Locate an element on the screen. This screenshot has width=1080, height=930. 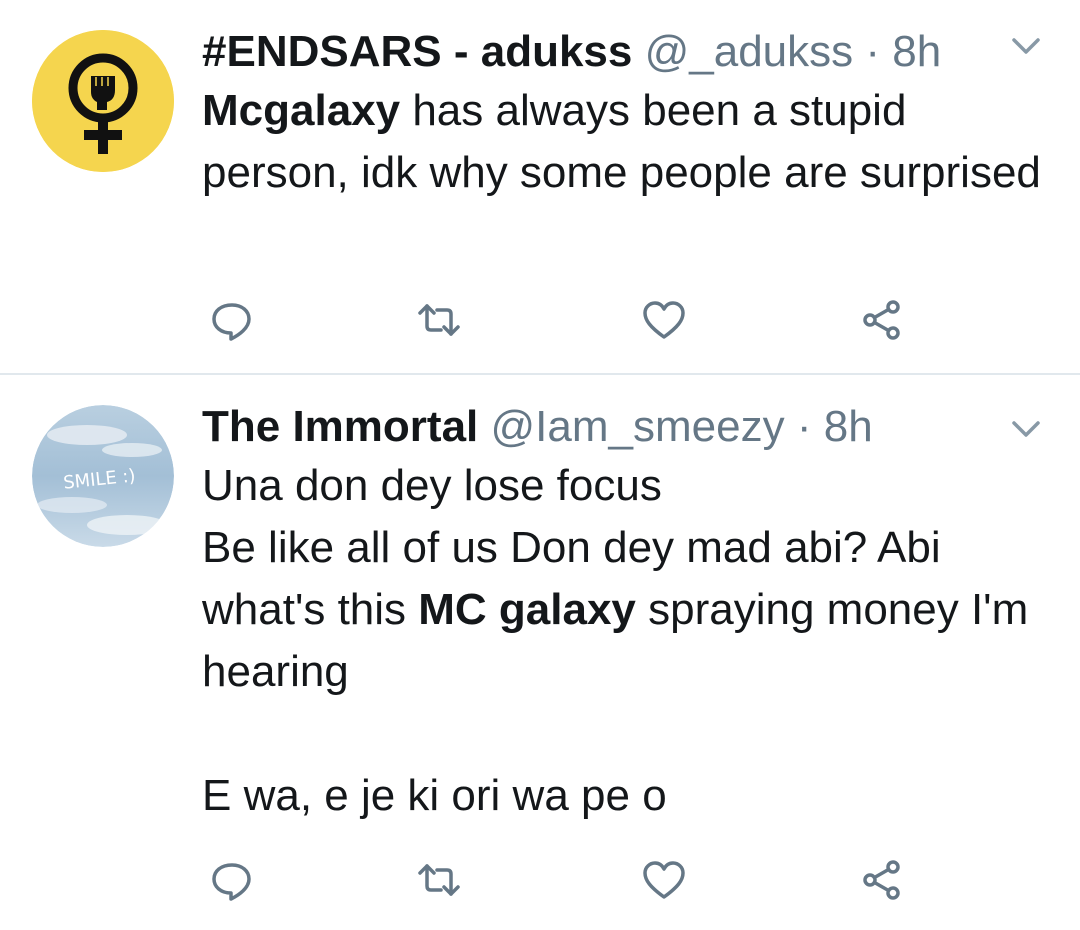
avatar is located at coordinates (103, 101).